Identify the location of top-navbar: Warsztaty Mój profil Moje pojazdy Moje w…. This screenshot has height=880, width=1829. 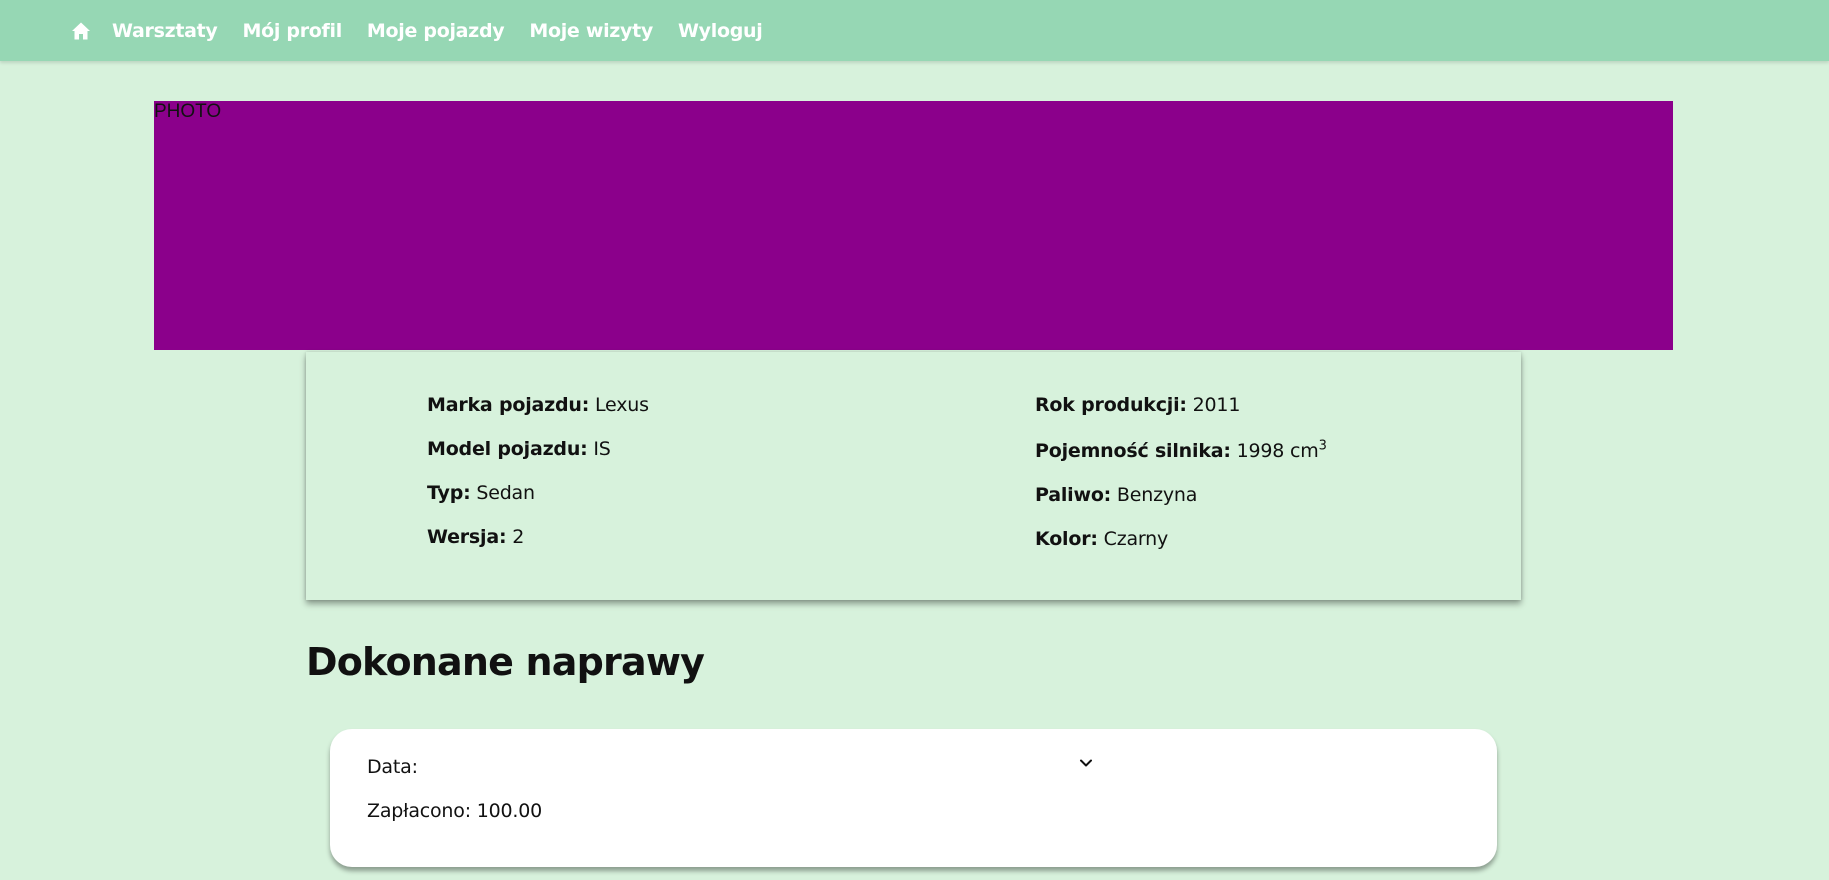
(914, 30).